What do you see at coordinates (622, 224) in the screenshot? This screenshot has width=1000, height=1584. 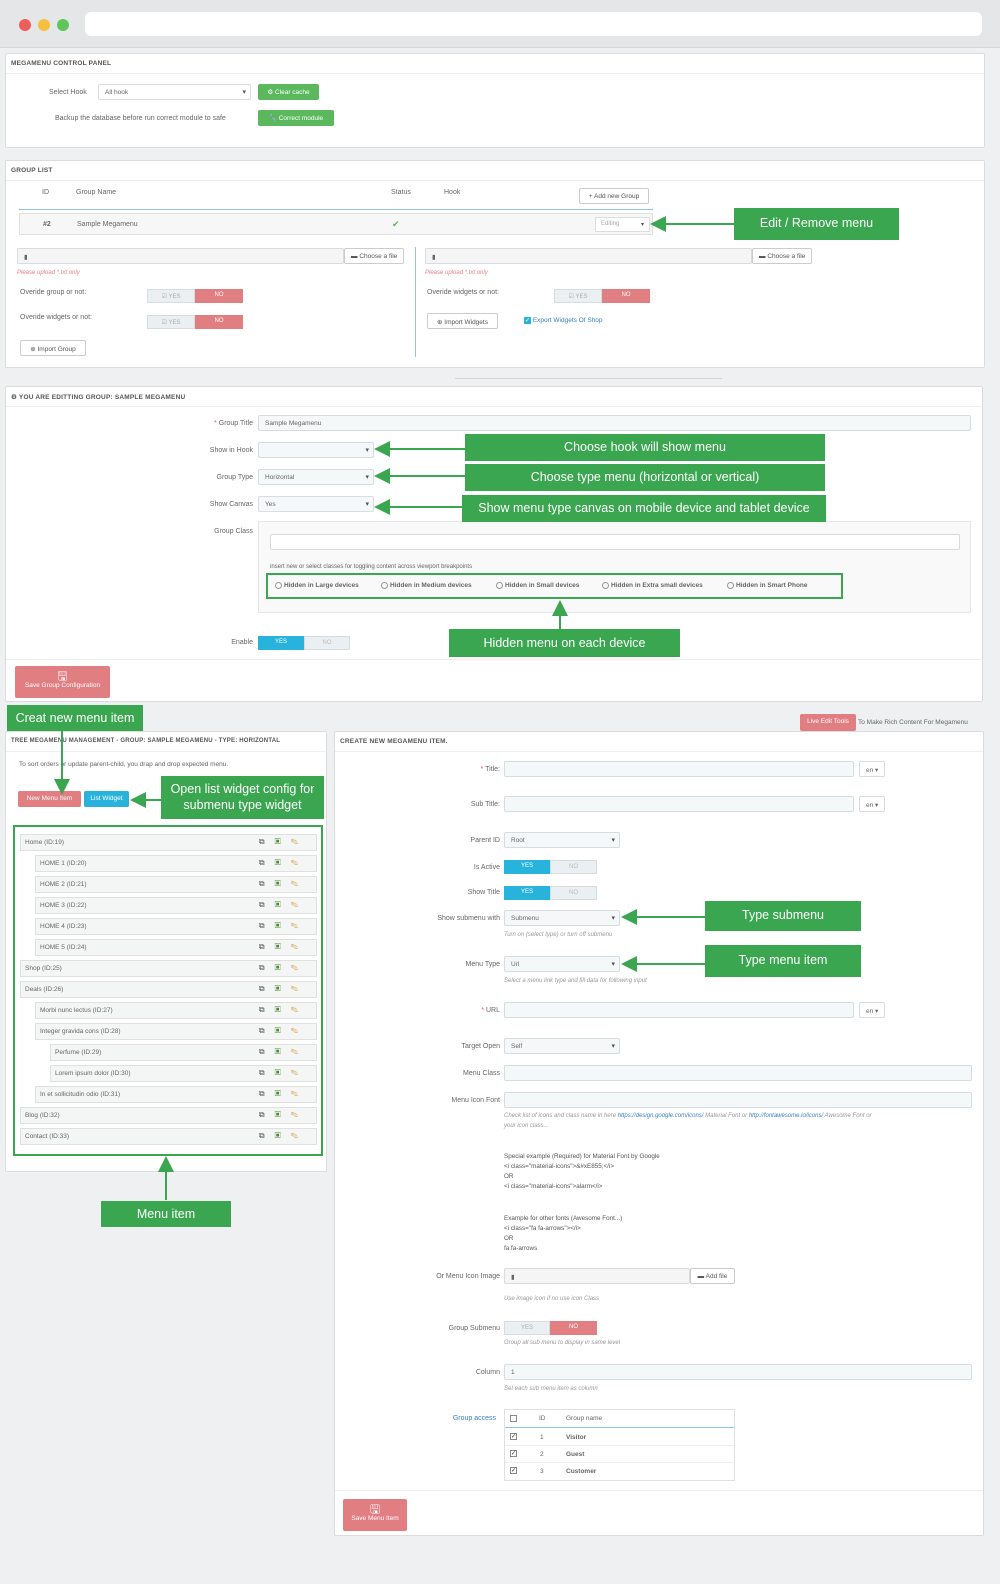 I see `editing-dropdown: Editing ▾` at bounding box center [622, 224].